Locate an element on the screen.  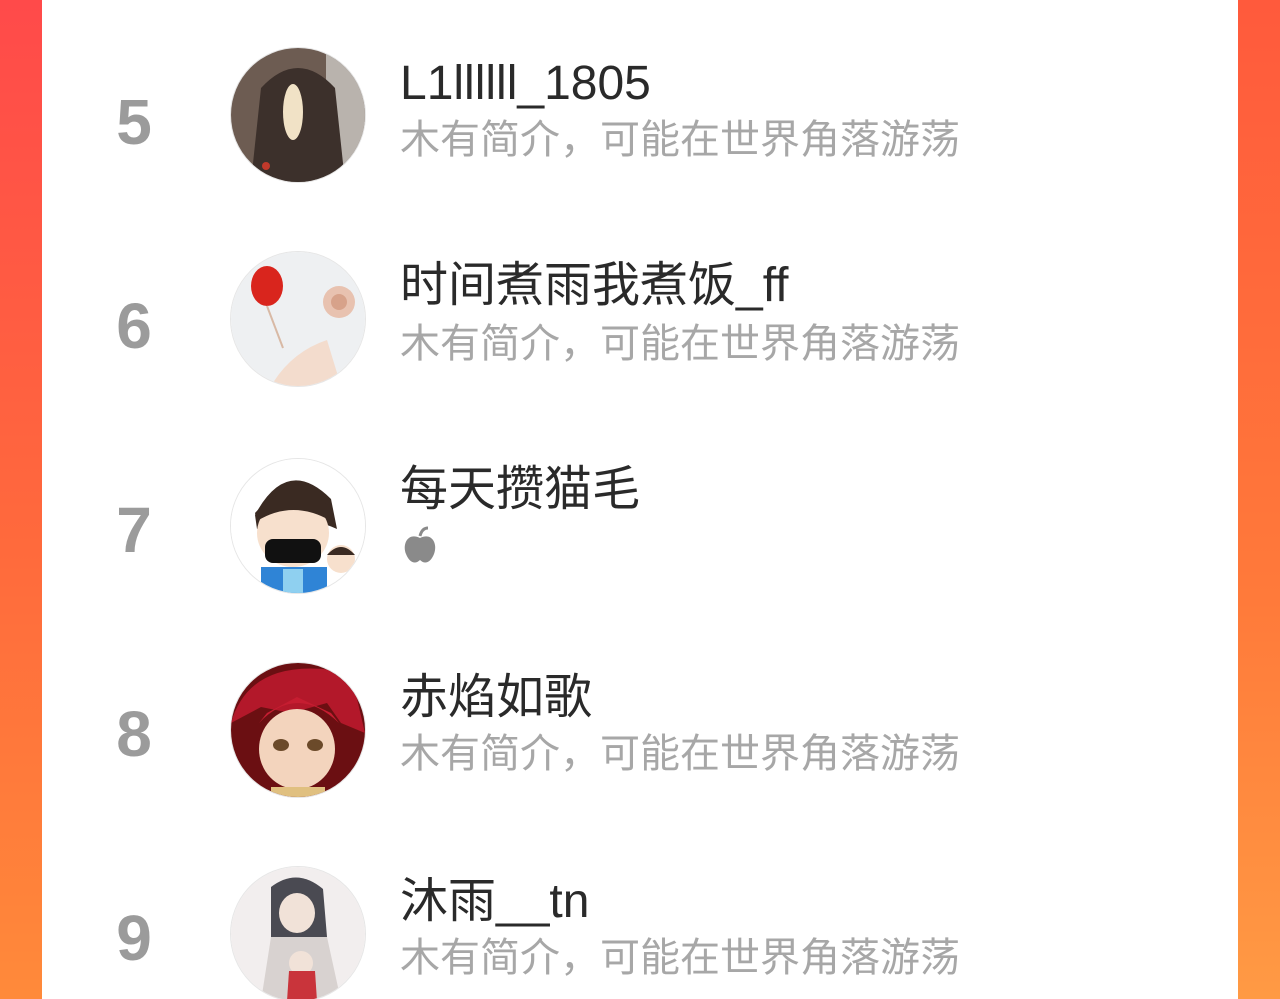
rank-number: 9 is located at coordinates (134, 938).